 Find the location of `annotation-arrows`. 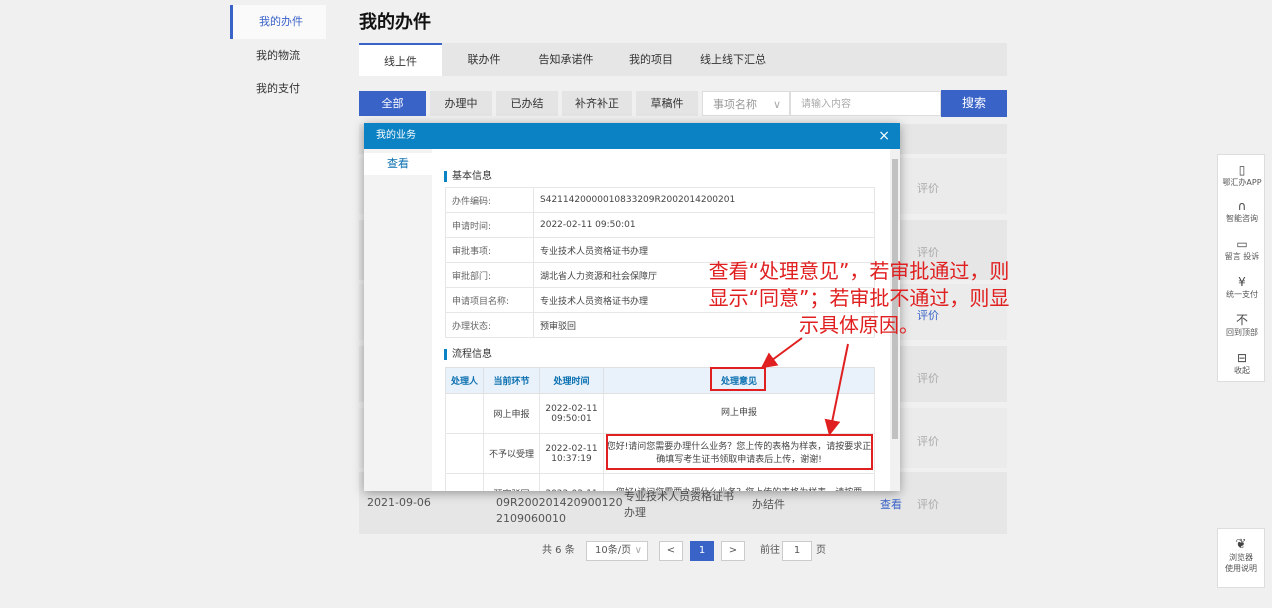

annotation-arrows is located at coordinates (804, 386).